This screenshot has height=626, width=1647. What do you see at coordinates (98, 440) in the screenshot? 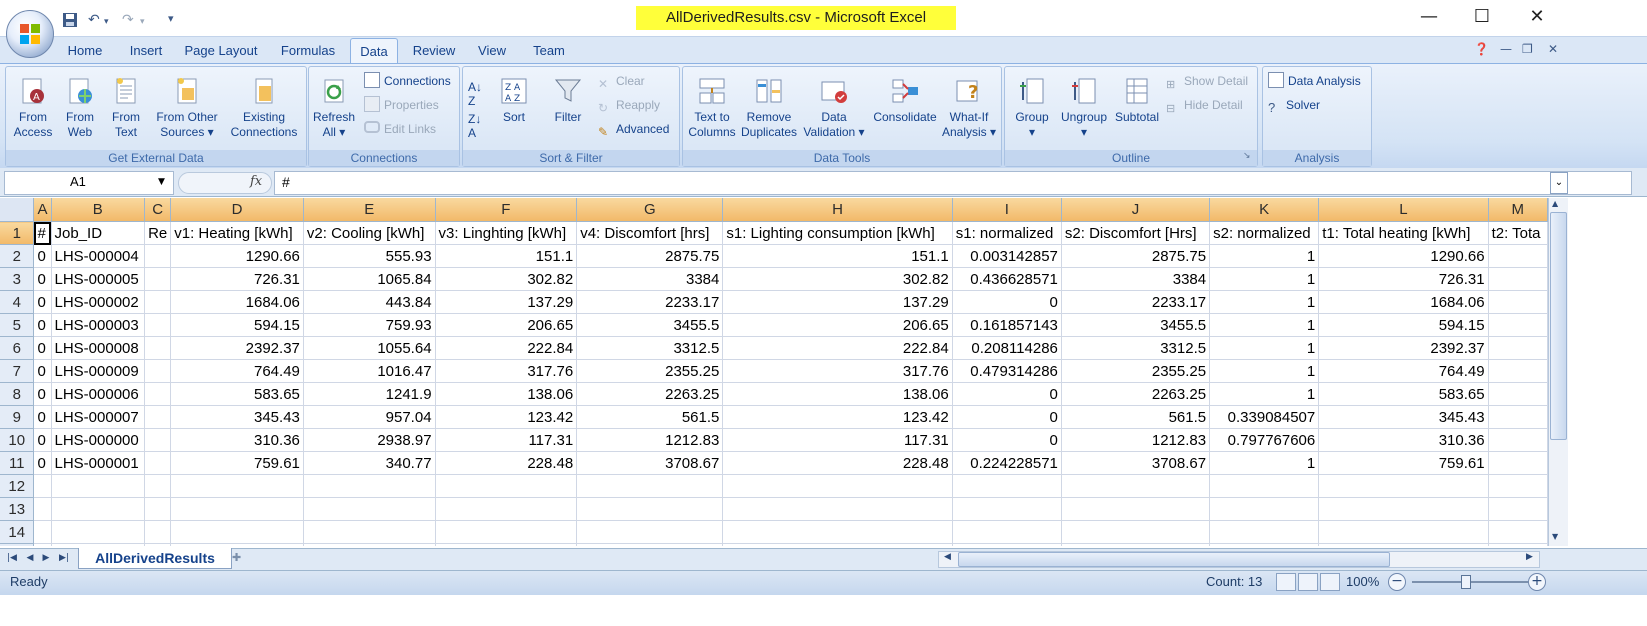
I see `cell: LHS-000000` at bounding box center [98, 440].